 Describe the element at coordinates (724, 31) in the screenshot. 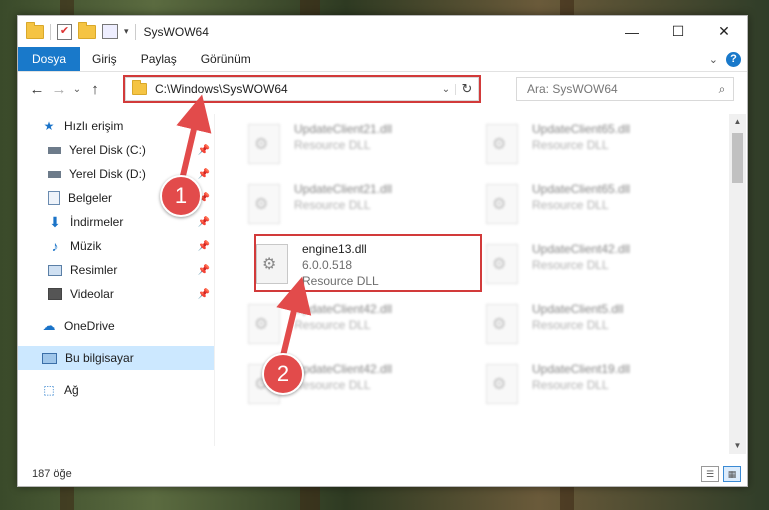

I see `close-button: ✕` at that location.